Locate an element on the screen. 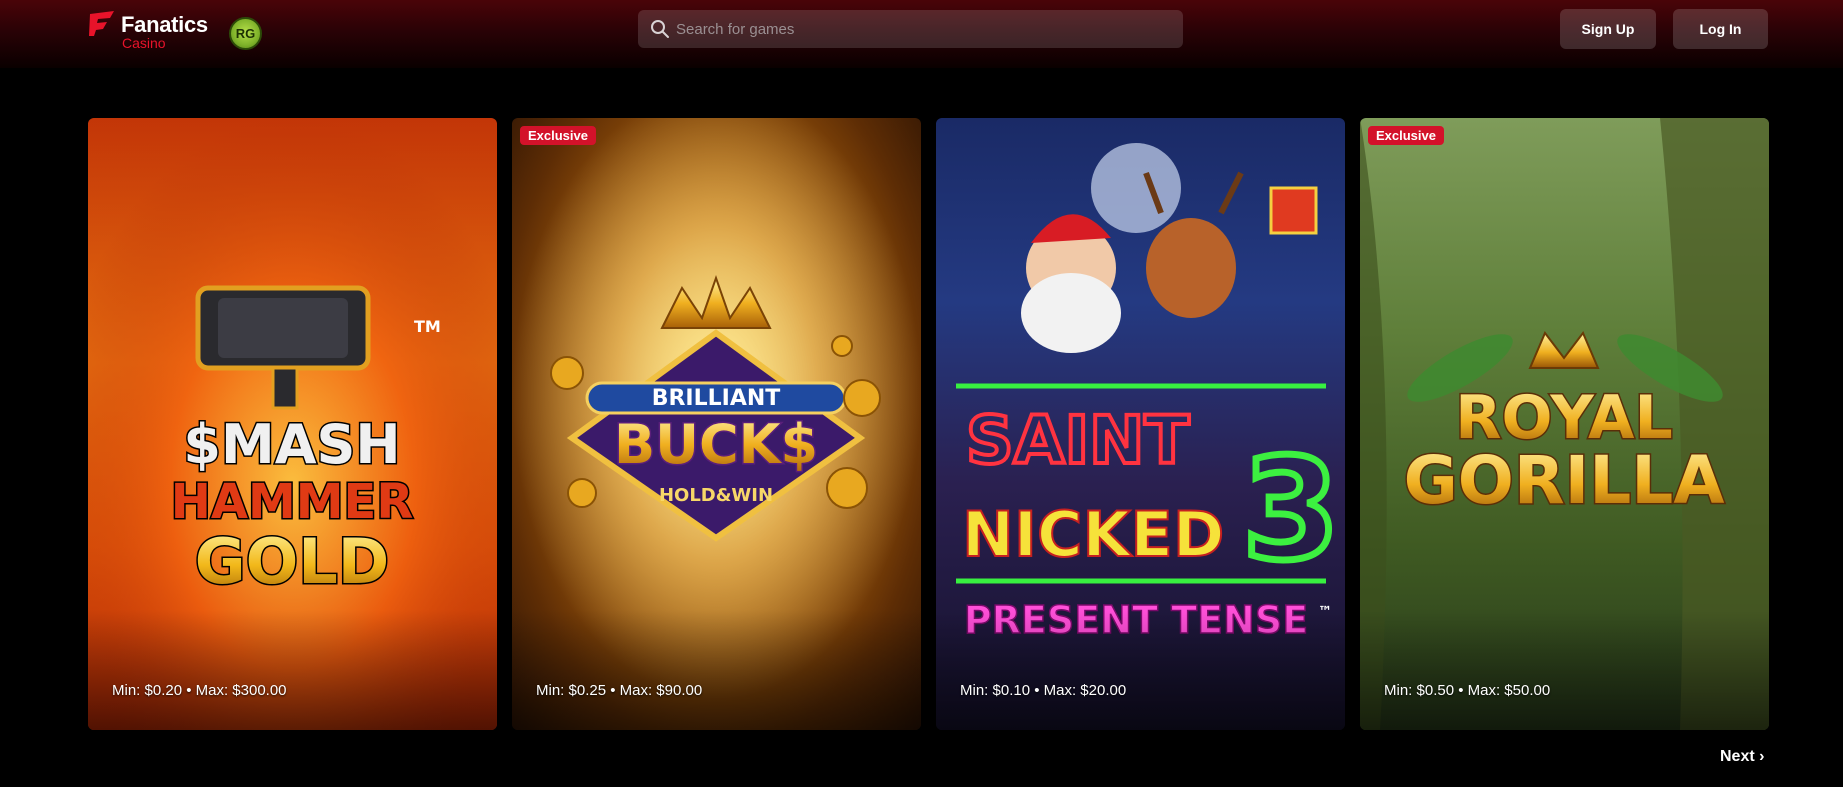 This screenshot has width=1843, height=787. logo-sub: Casino is located at coordinates (144, 43).